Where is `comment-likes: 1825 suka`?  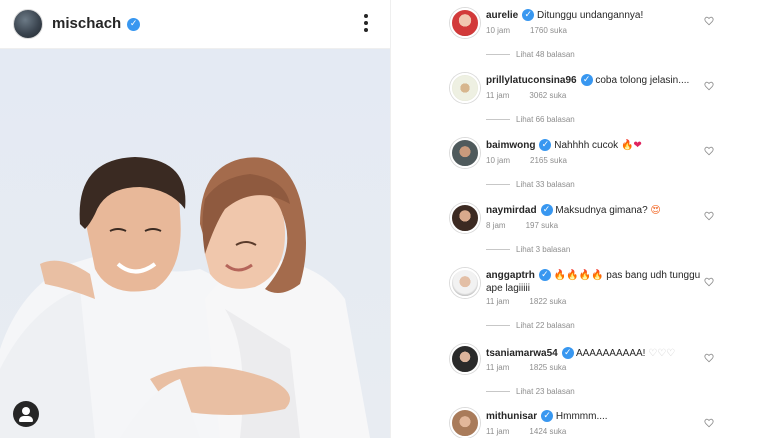
comment-likes: 1825 suka is located at coordinates (547, 367).